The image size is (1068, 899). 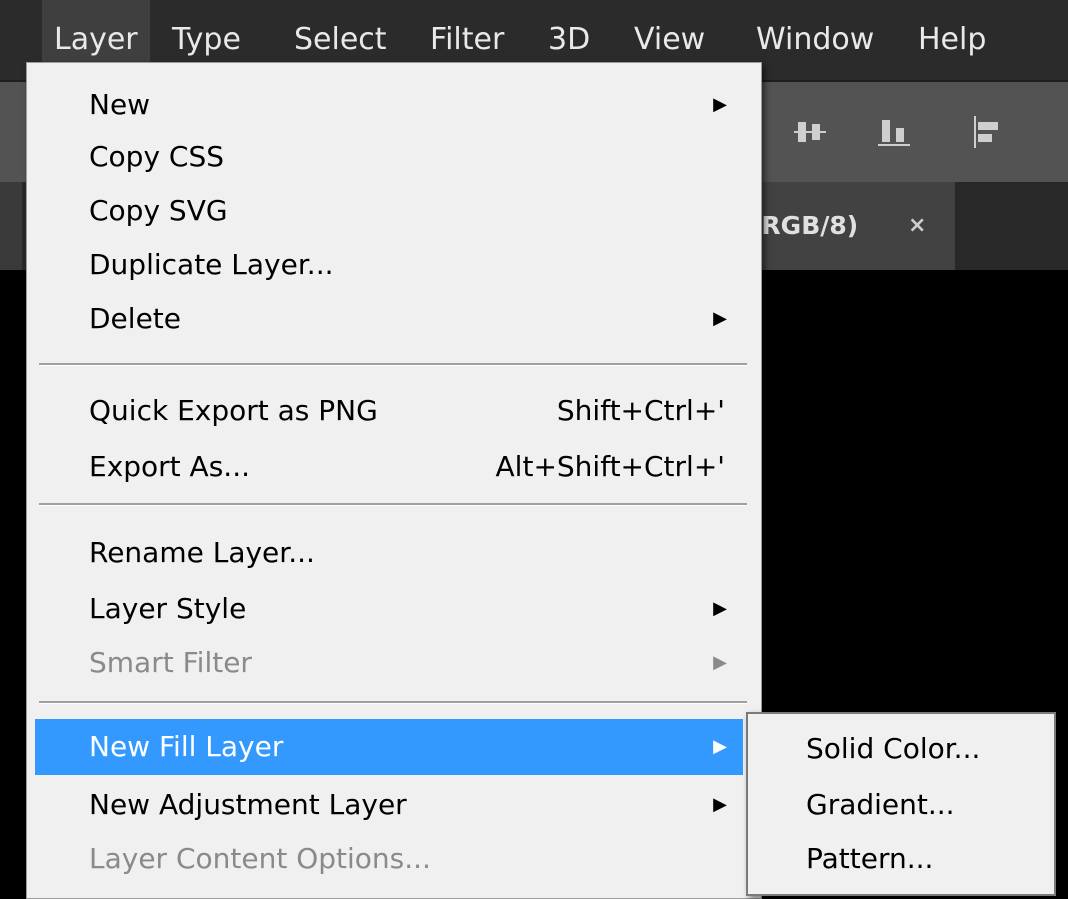 I want to click on menu-item-copy-css: Copy CSS, so click(x=389, y=157).